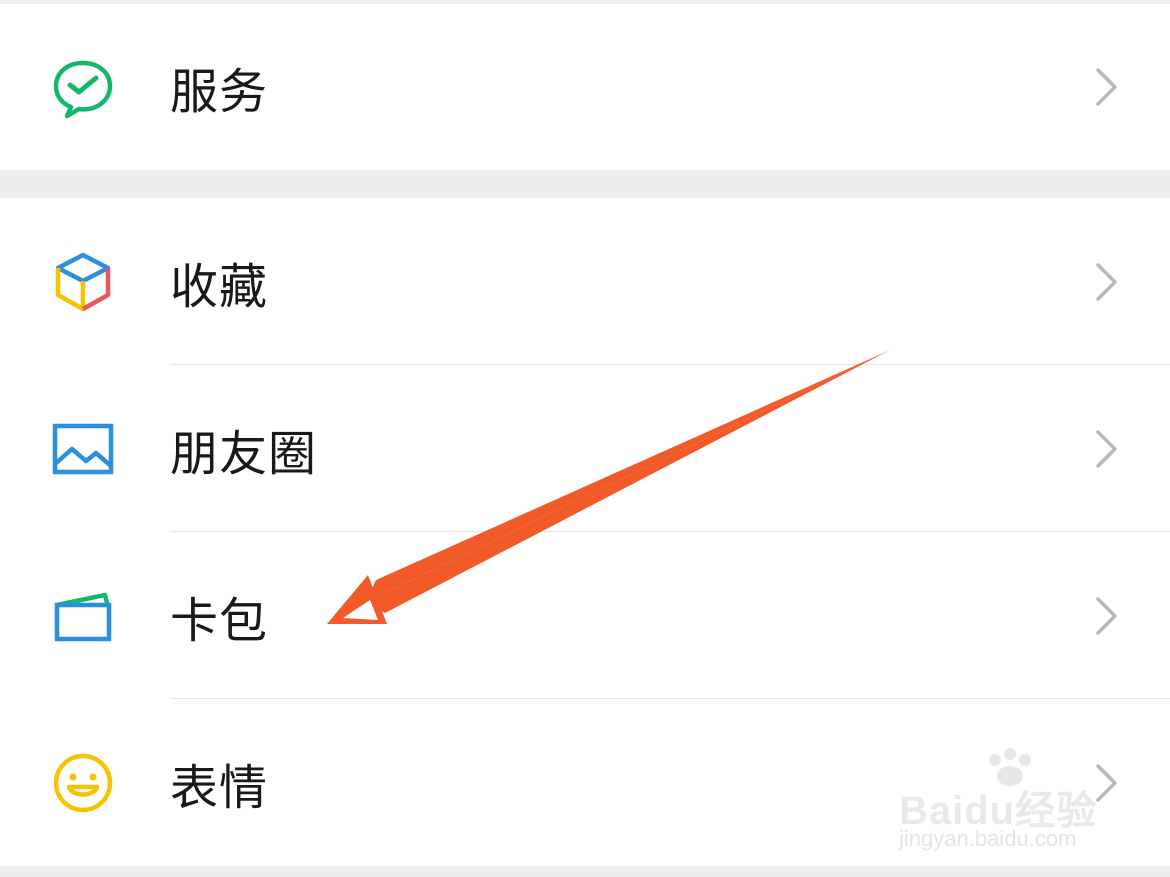 The height and width of the screenshot is (877, 1170). What do you see at coordinates (219, 787) in the screenshot?
I see `menu-item-label: 表情` at bounding box center [219, 787].